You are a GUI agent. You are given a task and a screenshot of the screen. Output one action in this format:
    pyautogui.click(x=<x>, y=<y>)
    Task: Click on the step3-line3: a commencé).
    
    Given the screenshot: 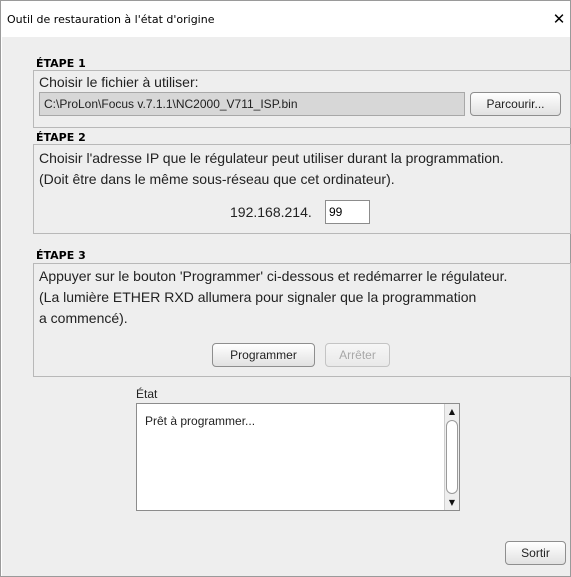 What is the action you would take?
    pyautogui.click(x=83, y=318)
    